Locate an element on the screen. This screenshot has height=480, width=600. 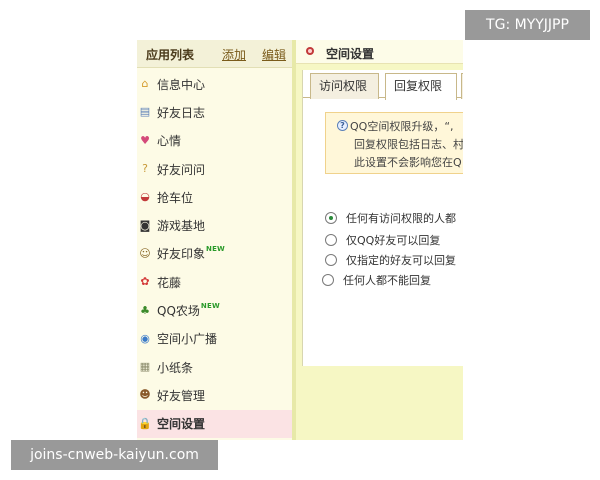
watermark-top: TG: MYYJJPP is located at coordinates (527, 25).